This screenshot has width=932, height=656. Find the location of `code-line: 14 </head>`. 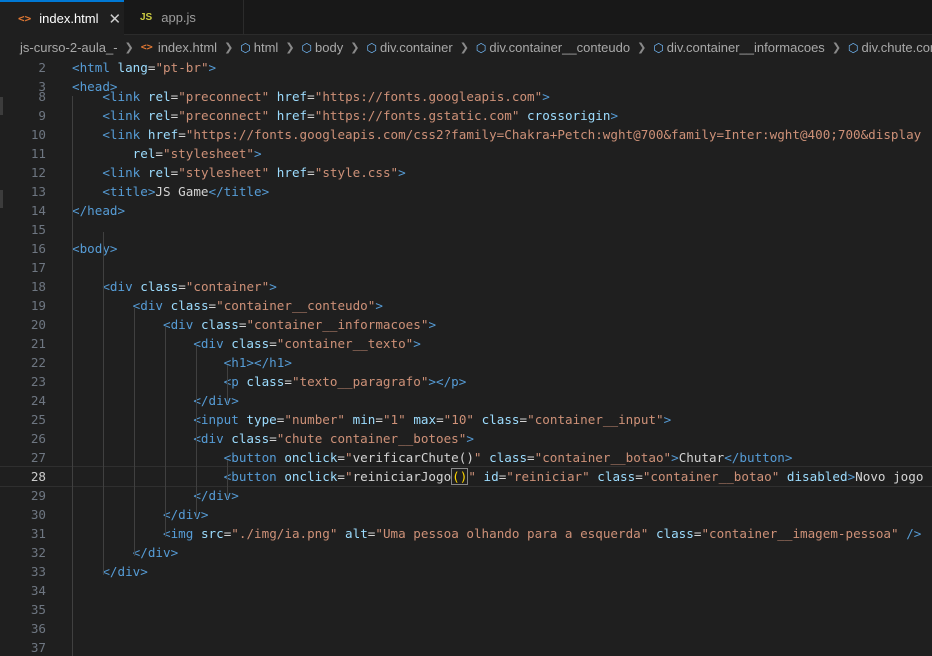

code-line: 14 </head> is located at coordinates (466, 210).